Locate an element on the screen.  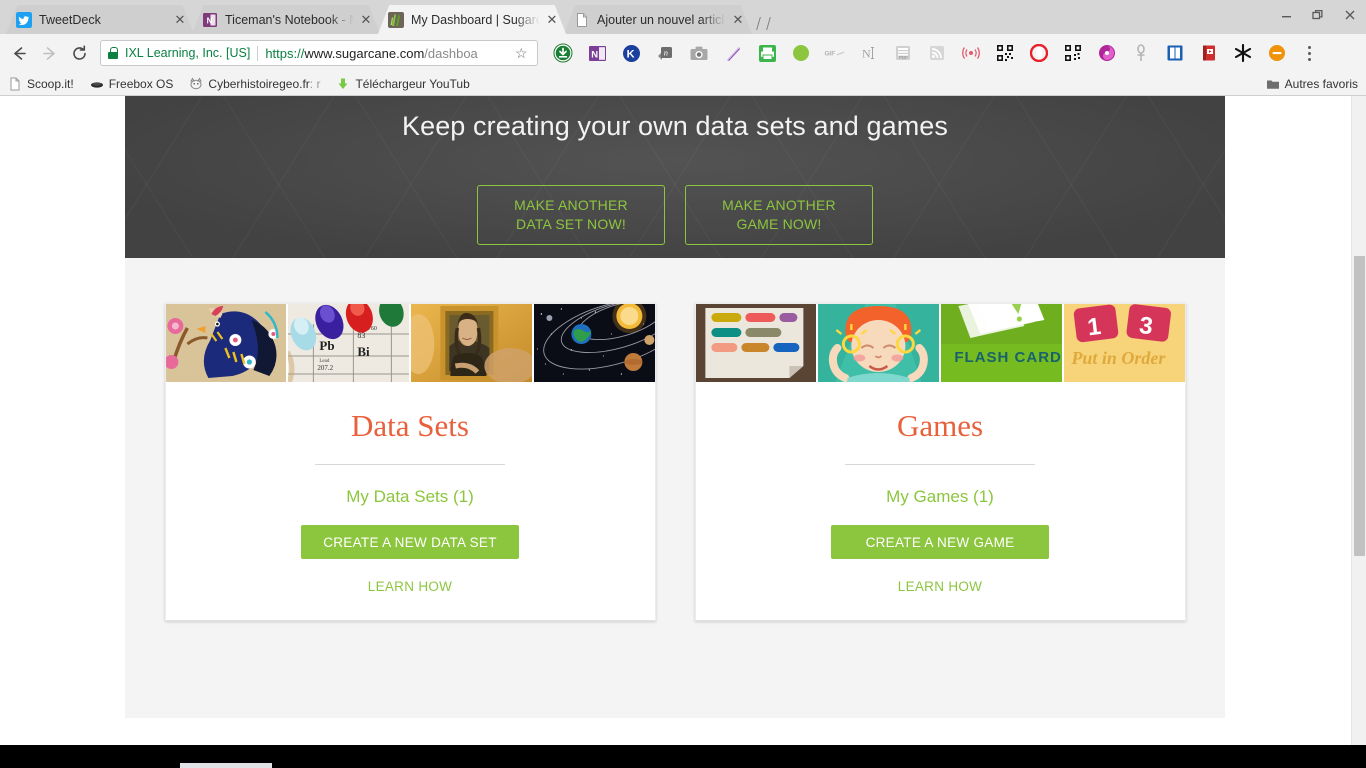
data-sets-thumbnail-strip: Pb 82 83 Bi Sb Lead 207.2 121.760 is located at coordinates (410, 343).